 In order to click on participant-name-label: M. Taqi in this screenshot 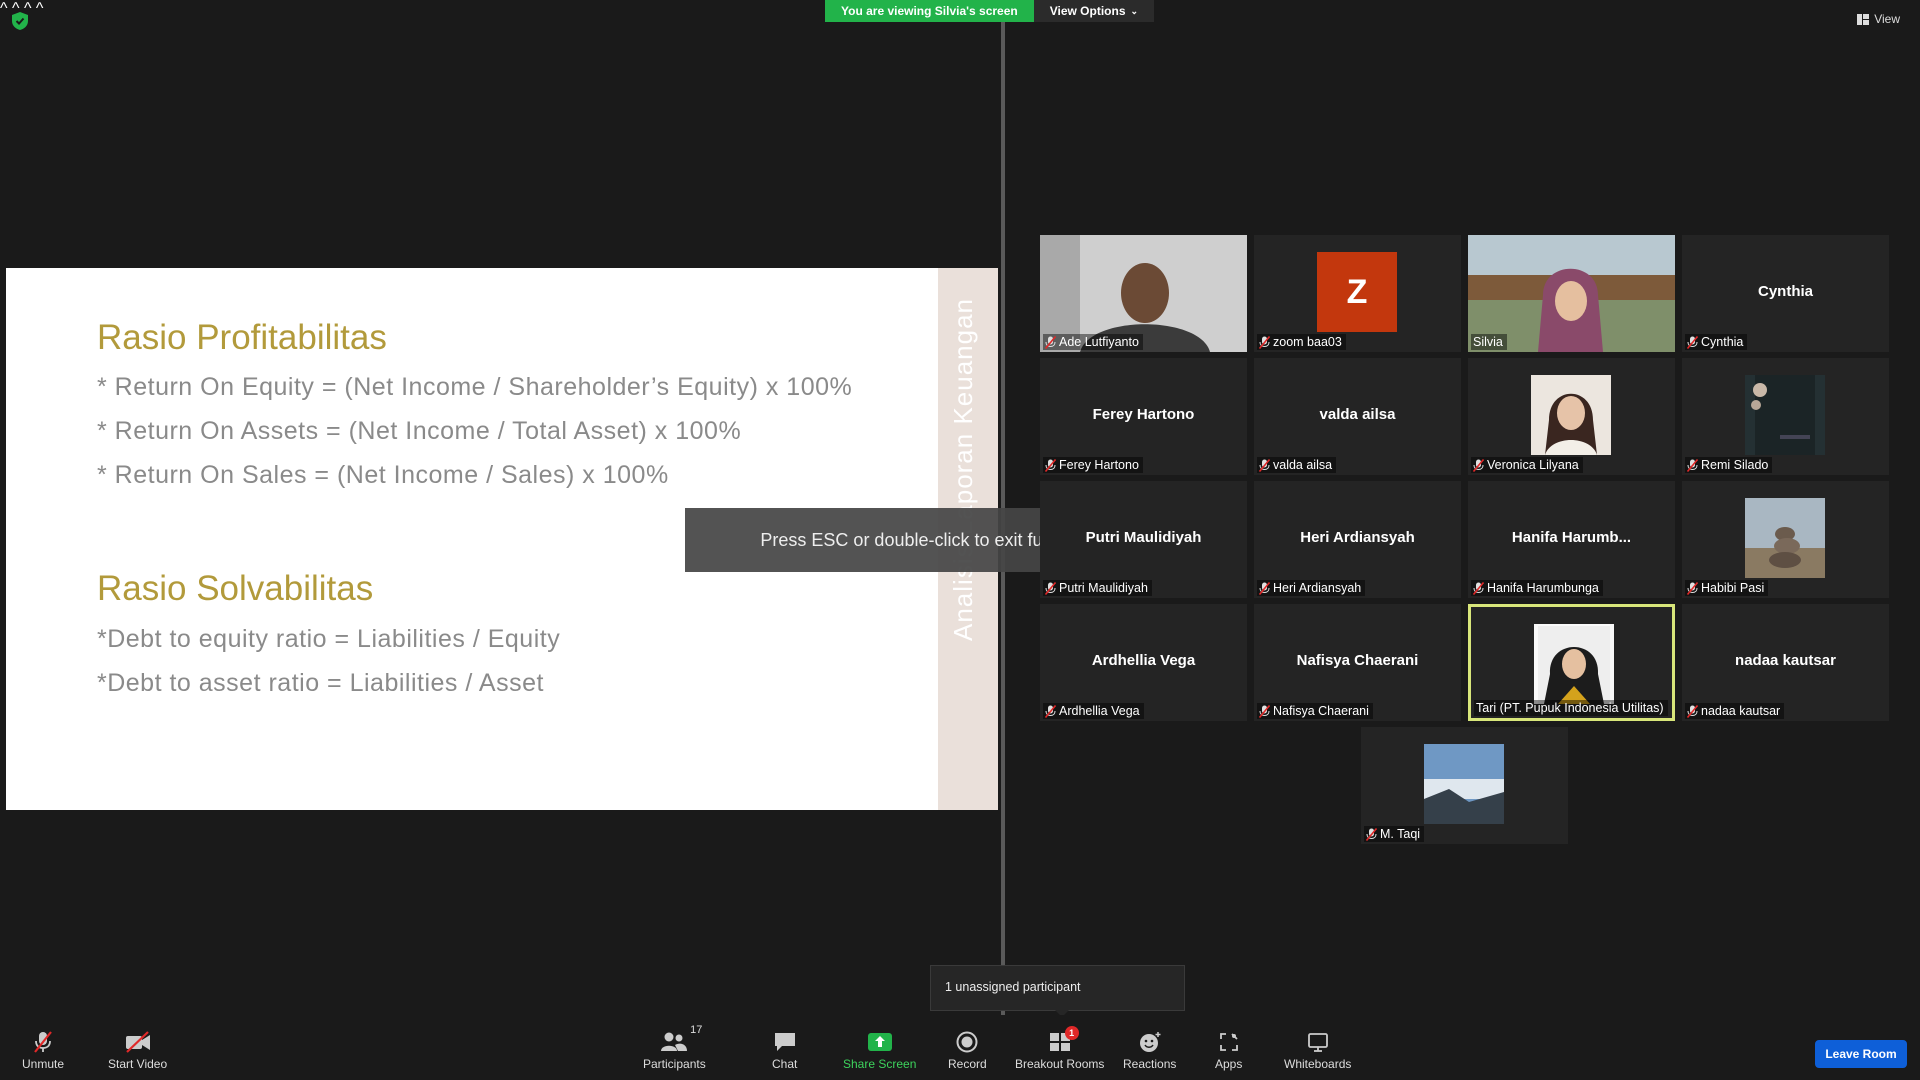, I will do `click(1394, 834)`.